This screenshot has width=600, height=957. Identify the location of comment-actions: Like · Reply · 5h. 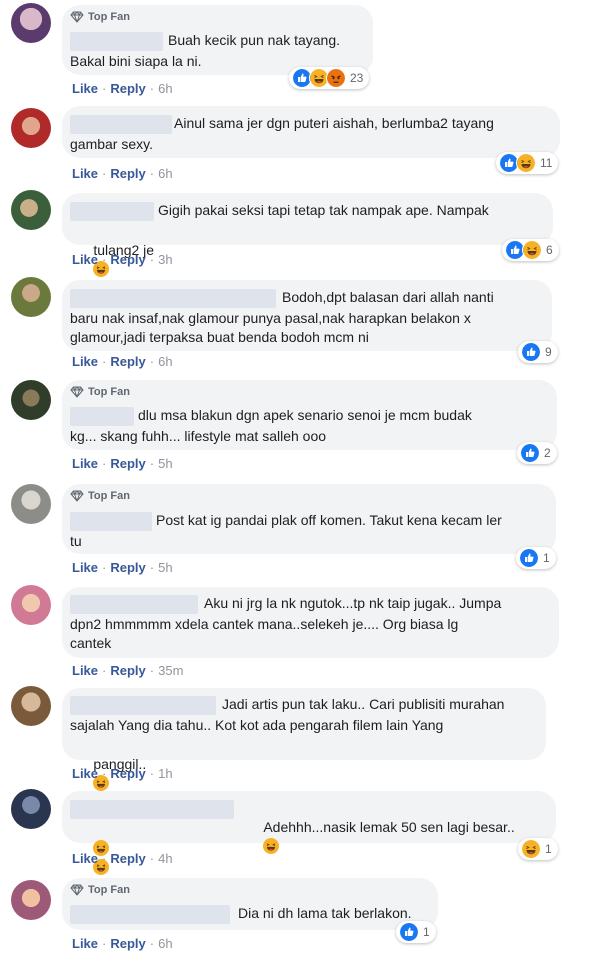
(122, 463).